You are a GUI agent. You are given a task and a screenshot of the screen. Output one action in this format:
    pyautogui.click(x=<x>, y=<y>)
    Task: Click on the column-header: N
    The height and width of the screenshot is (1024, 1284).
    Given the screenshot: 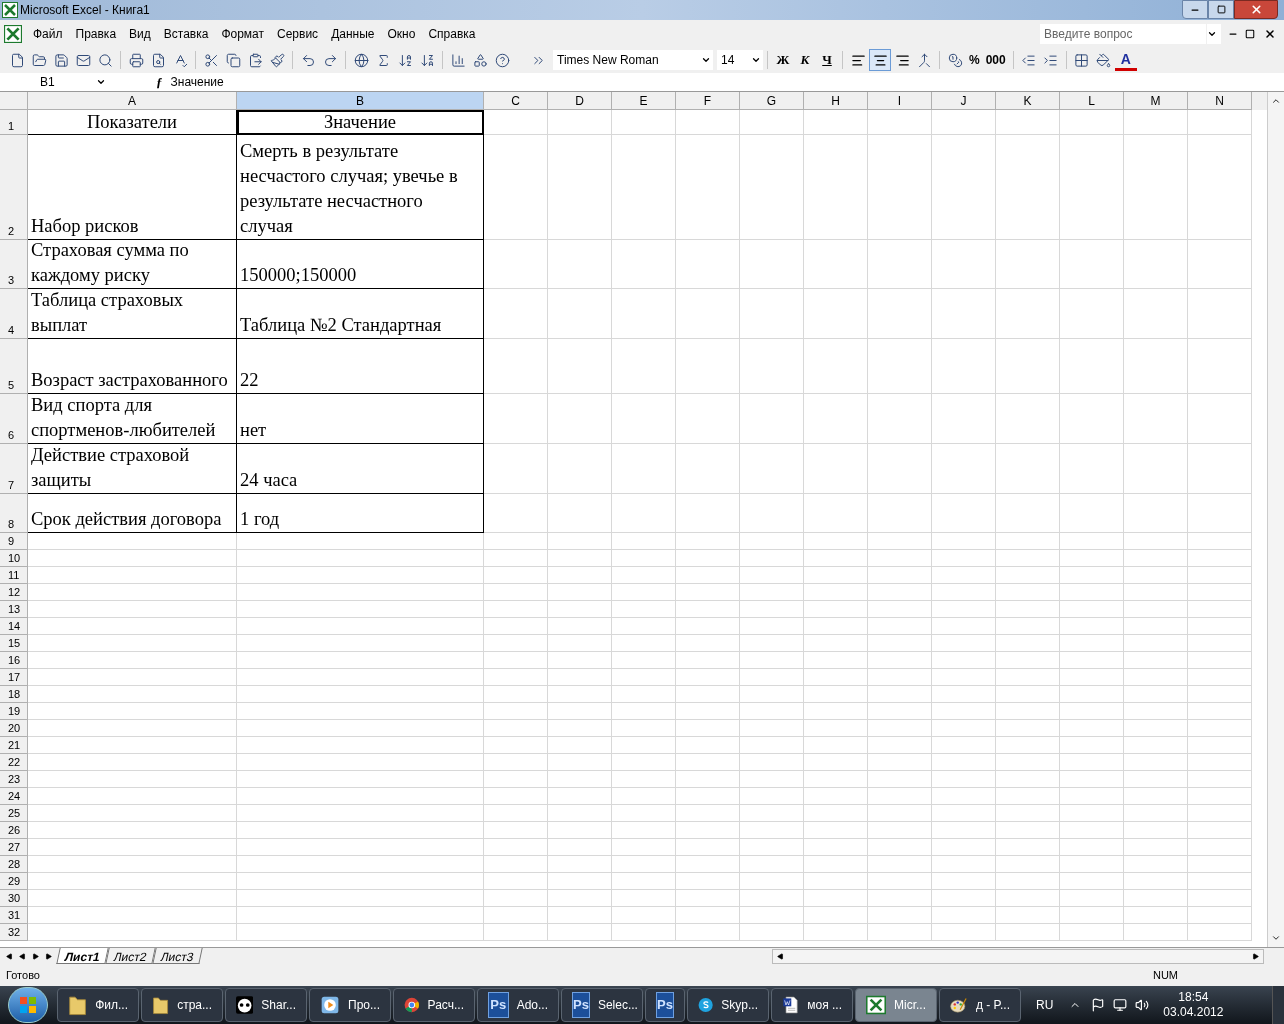 What is the action you would take?
    pyautogui.click(x=1220, y=101)
    